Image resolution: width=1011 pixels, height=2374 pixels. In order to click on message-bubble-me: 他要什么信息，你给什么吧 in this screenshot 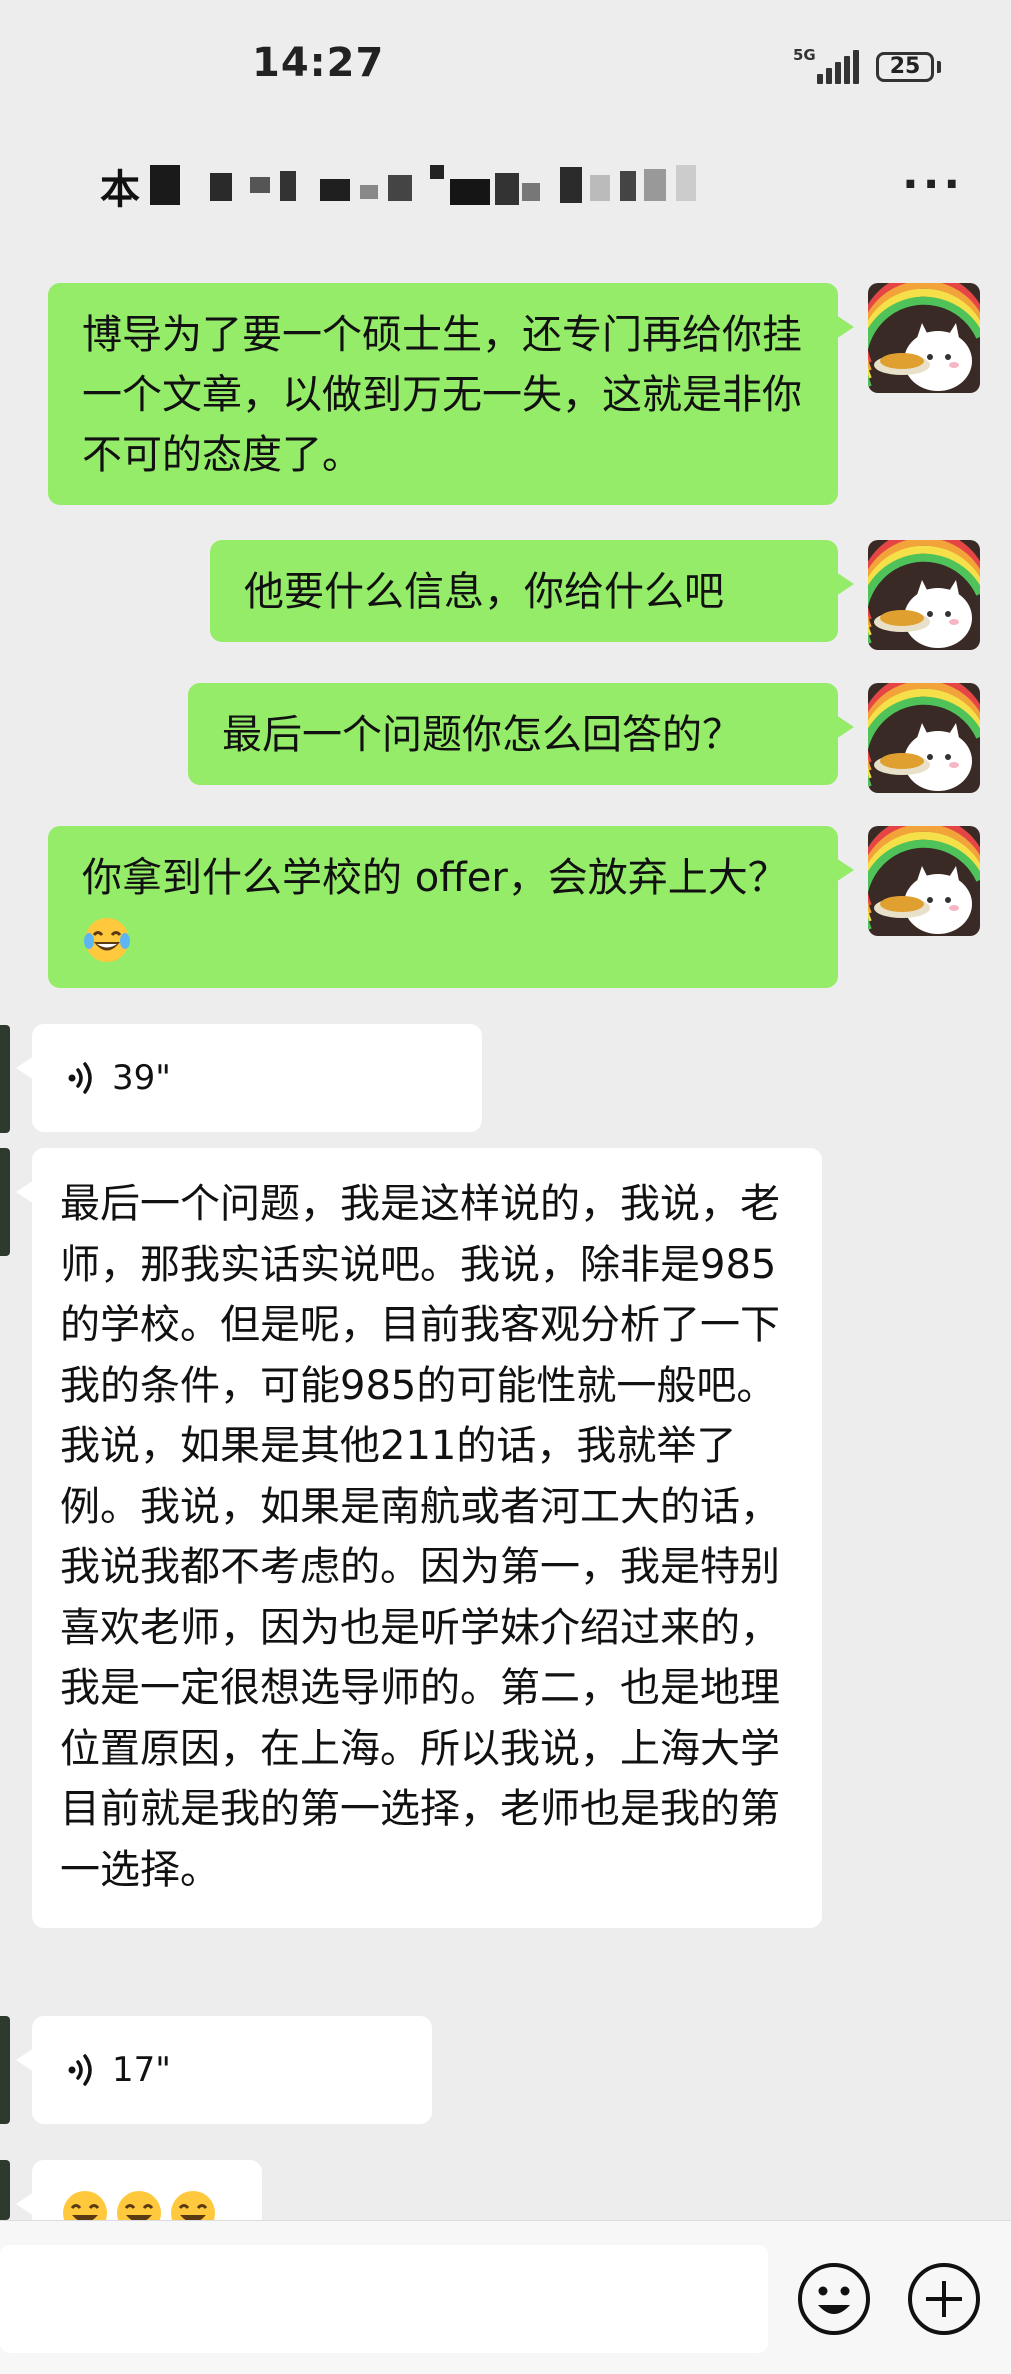, I will do `click(532, 591)`.